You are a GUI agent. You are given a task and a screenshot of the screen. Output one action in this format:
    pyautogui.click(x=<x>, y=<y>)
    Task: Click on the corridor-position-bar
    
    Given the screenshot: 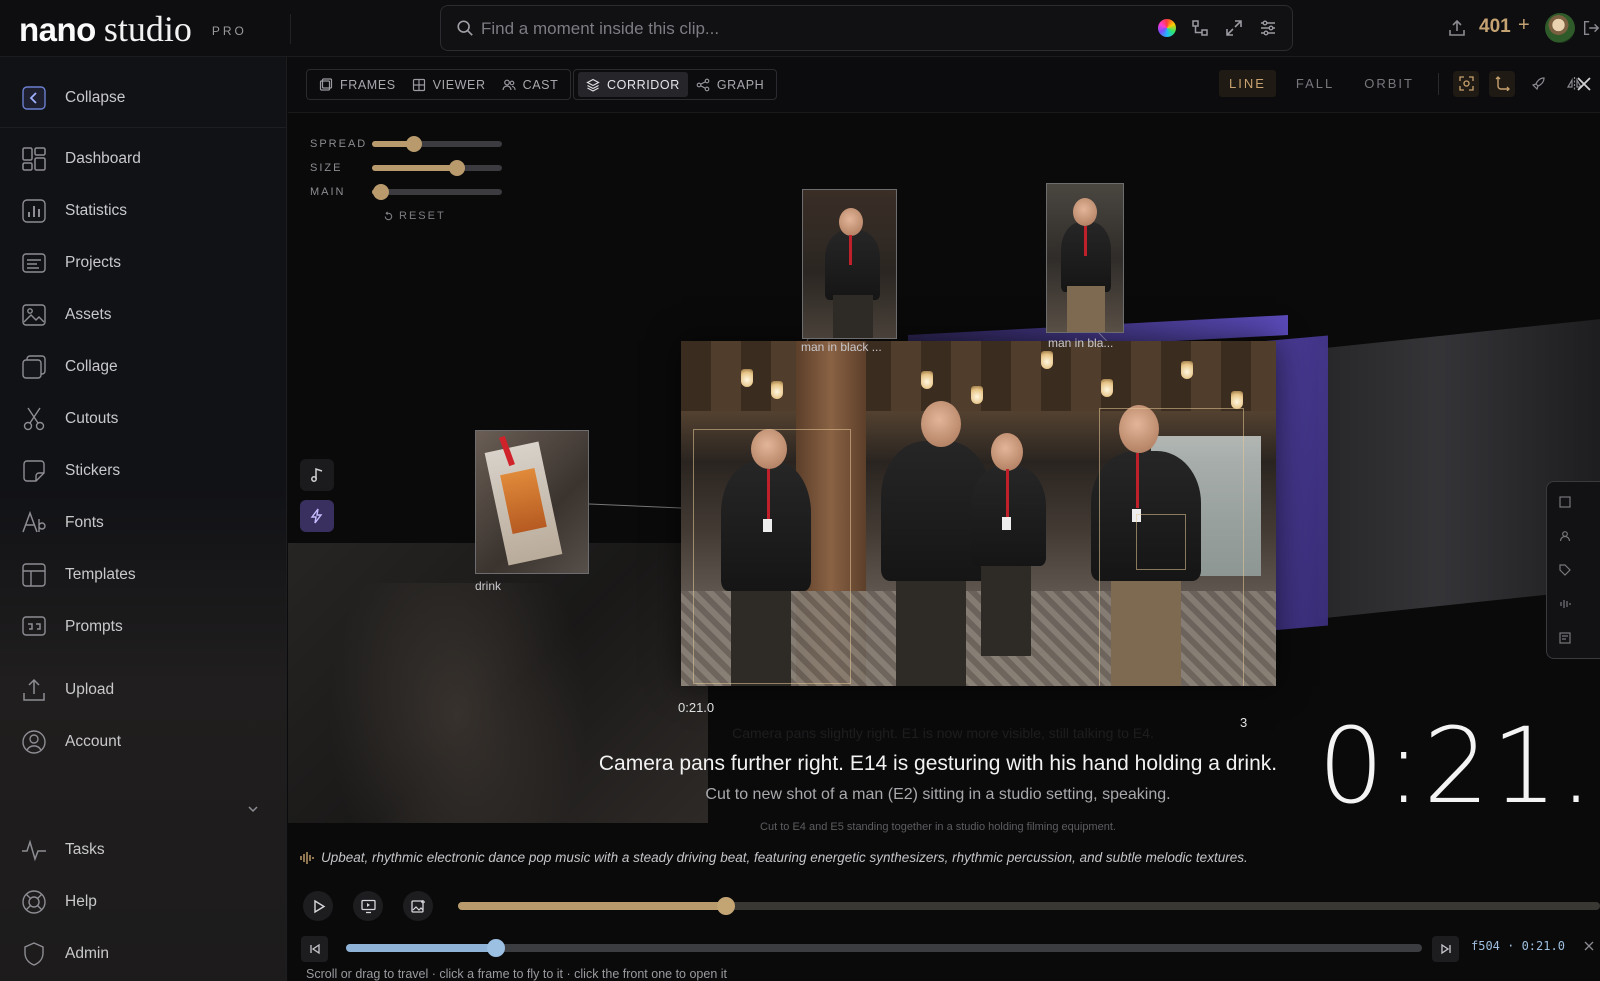 What is the action you would take?
    pyautogui.click(x=884, y=948)
    